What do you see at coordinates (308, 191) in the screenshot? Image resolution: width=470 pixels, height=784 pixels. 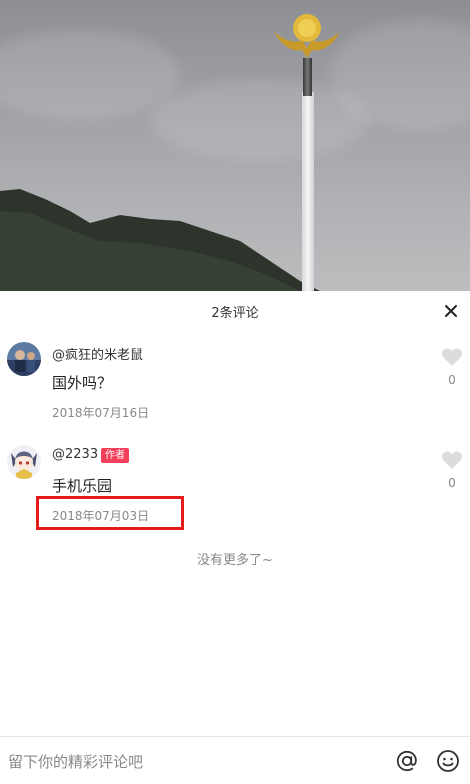 I see `flagpole` at bounding box center [308, 191].